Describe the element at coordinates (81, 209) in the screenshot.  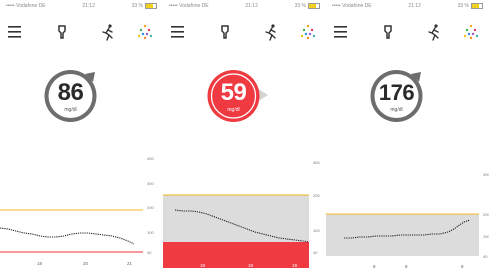
I see `glucose-chart: 400 300 200 100 40 18 20 21` at that location.